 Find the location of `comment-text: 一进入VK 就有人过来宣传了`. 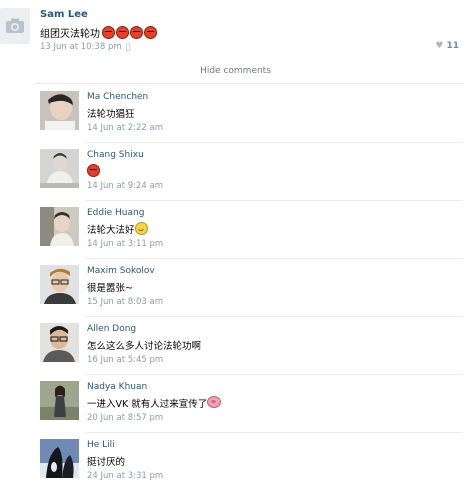

comment-text: 一进入VK 就有人过来宣传了 is located at coordinates (154, 403).